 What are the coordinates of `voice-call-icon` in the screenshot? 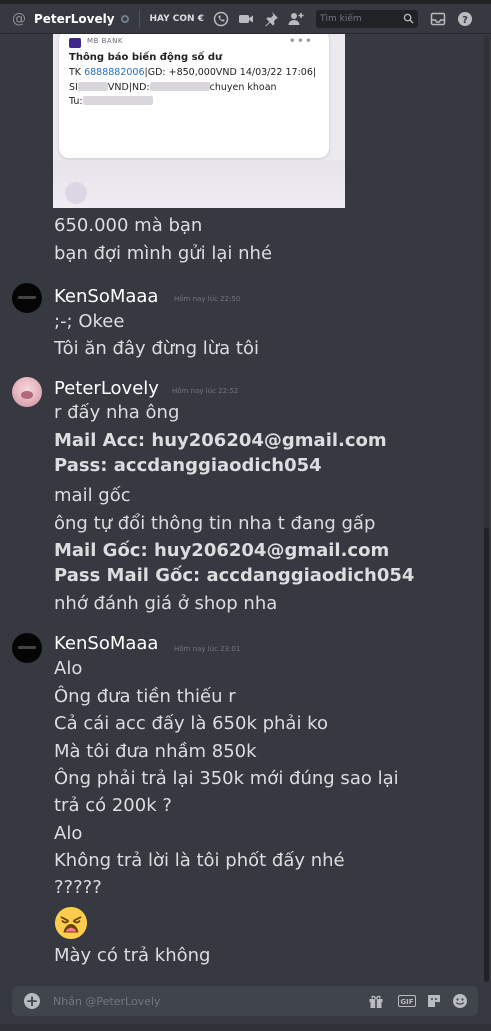 It's located at (221, 19).